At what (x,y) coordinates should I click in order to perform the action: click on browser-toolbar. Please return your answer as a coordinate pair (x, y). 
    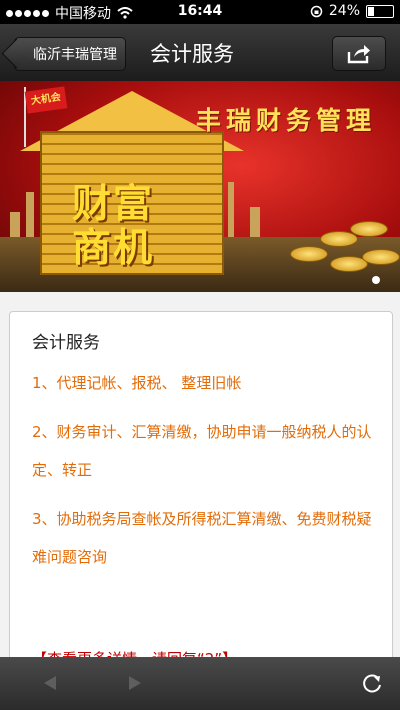
    Looking at the image, I should click on (200, 683).